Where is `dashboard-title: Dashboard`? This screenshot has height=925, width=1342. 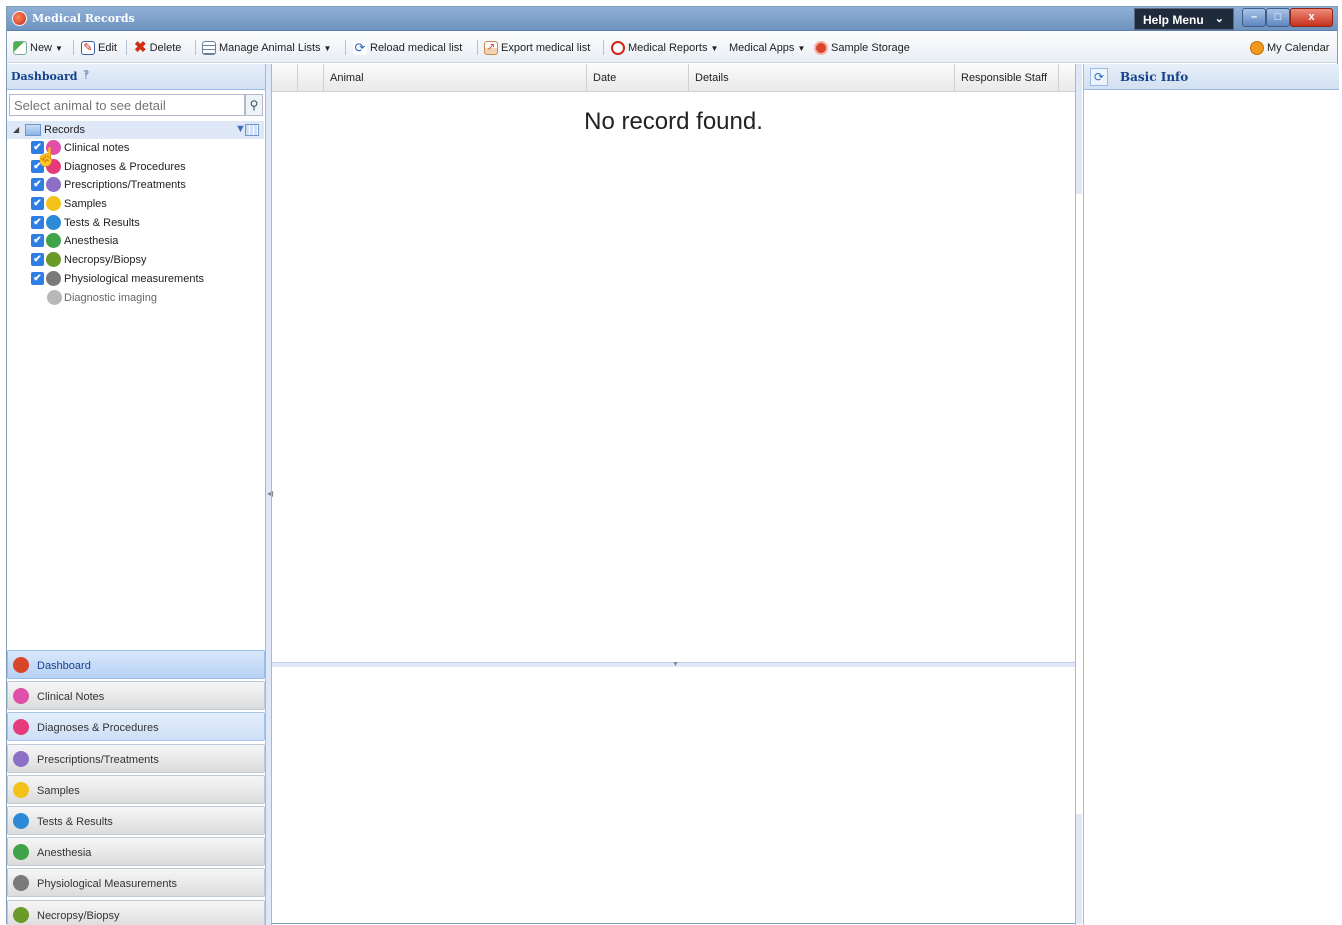
dashboard-title: Dashboard is located at coordinates (44, 76).